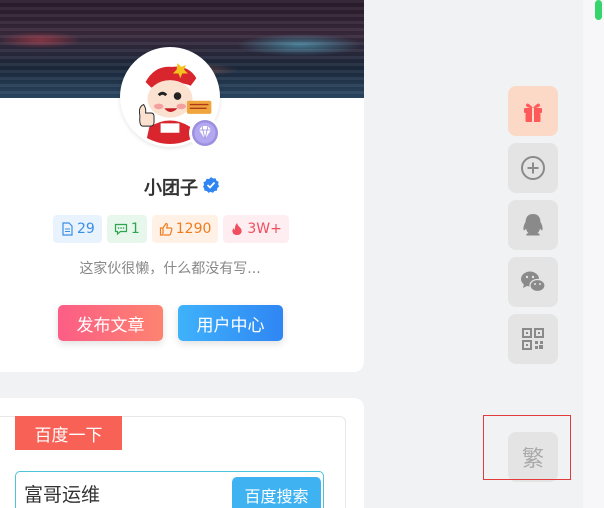 This screenshot has width=604, height=508. I want to click on qrcode-icon, so click(533, 339).